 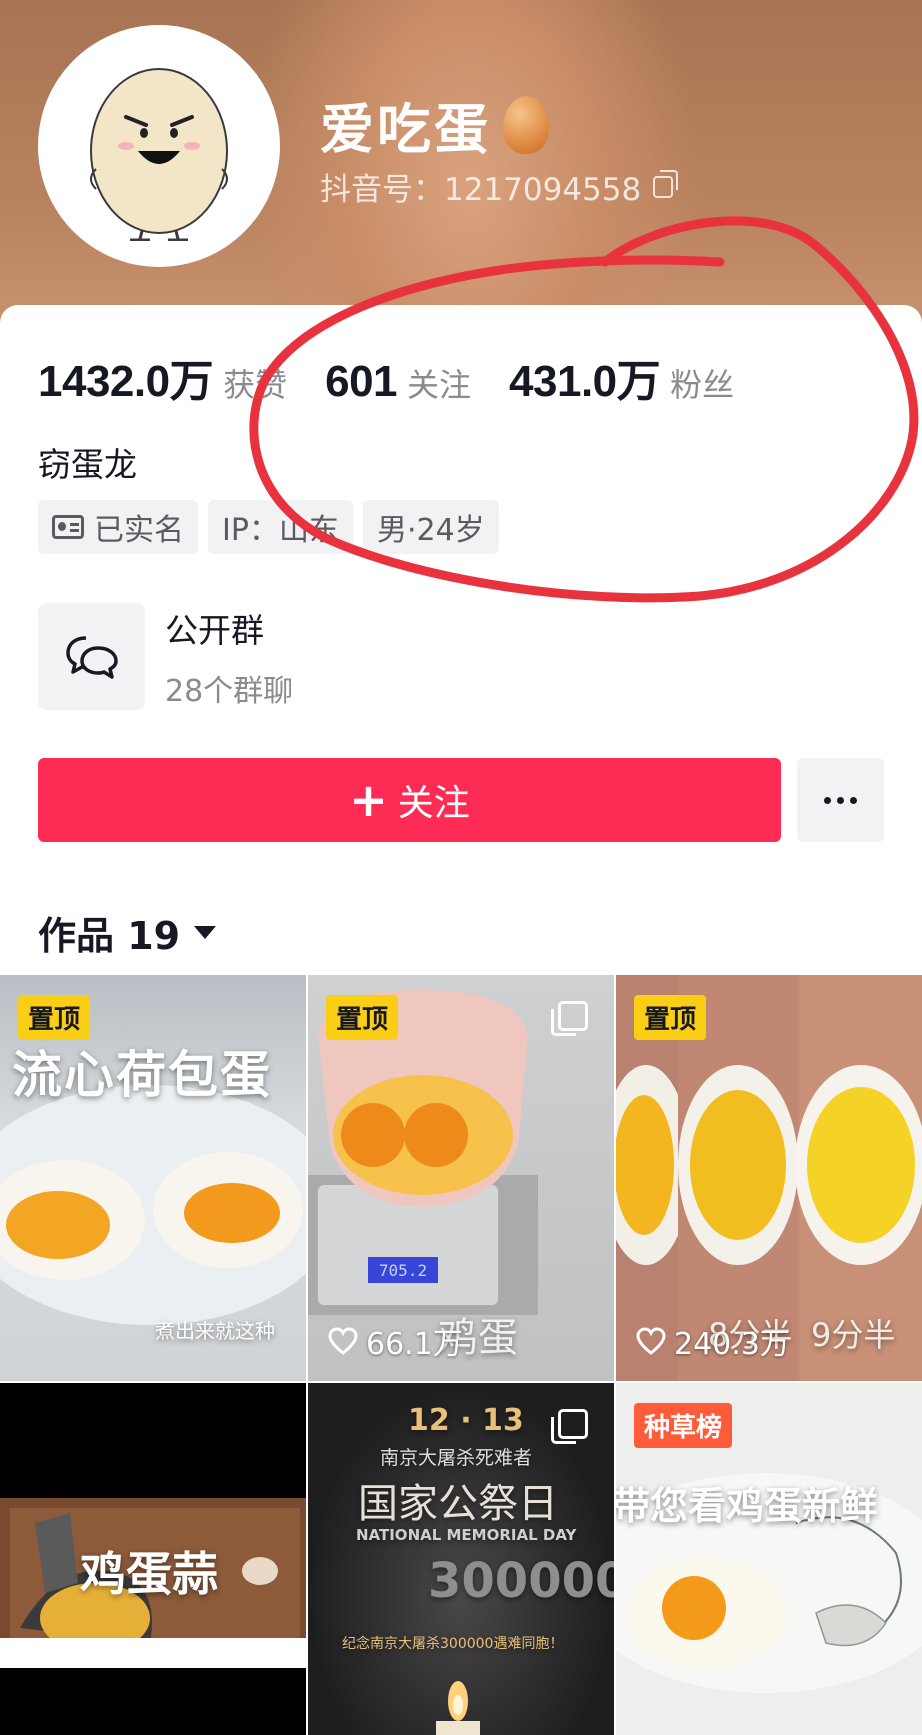 I want to click on memorial-english: NATIONAL MEMORIAL DAY, so click(x=466, y=1535).